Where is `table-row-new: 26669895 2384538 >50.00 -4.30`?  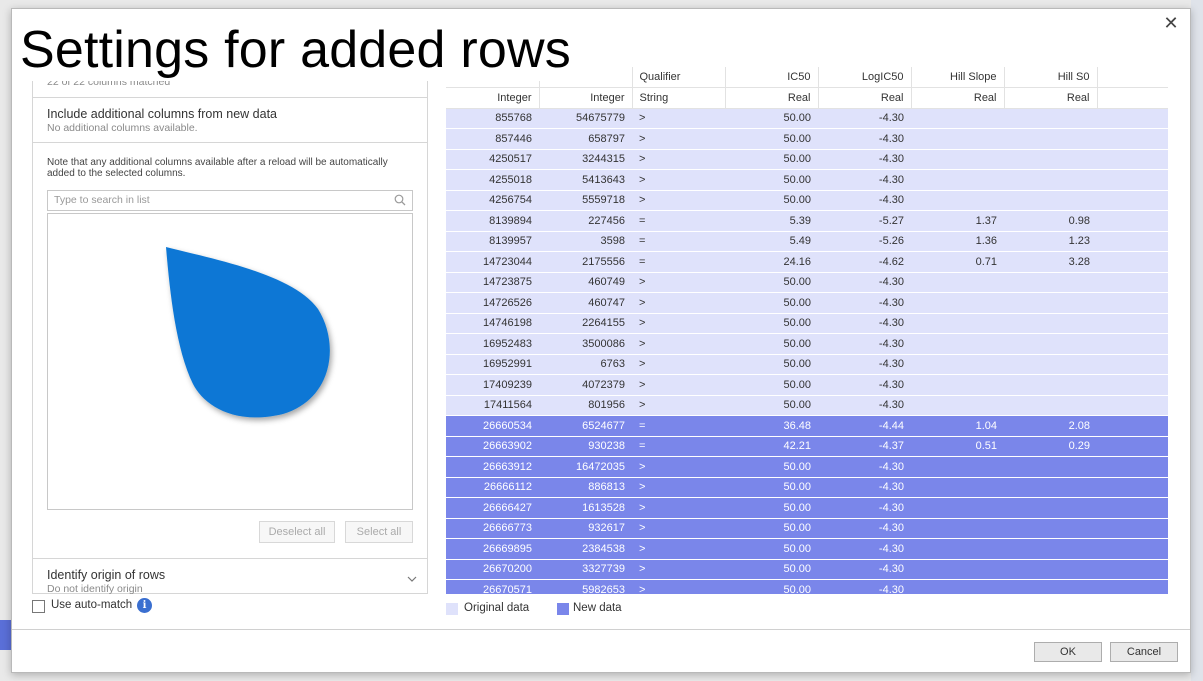
table-row-new: 26669895 2384538 >50.00 -4.30 is located at coordinates (807, 549).